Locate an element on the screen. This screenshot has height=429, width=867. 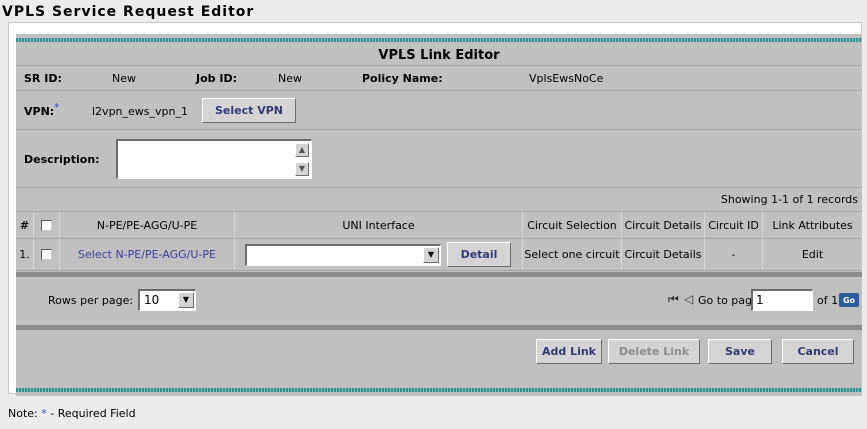
sr-id-value: New is located at coordinates (124, 78).